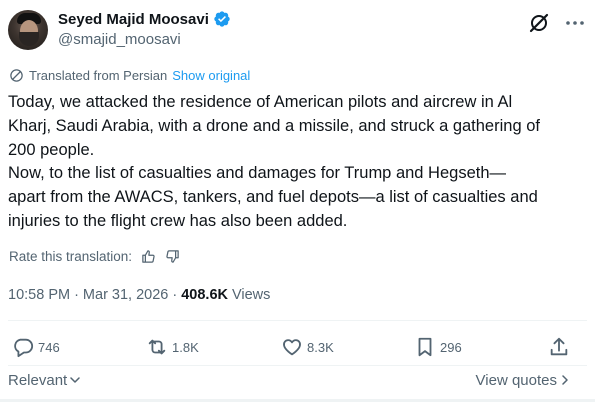 The width and height of the screenshot is (595, 402). What do you see at coordinates (438, 347) in the screenshot?
I see `bookmark-button: 296` at bounding box center [438, 347].